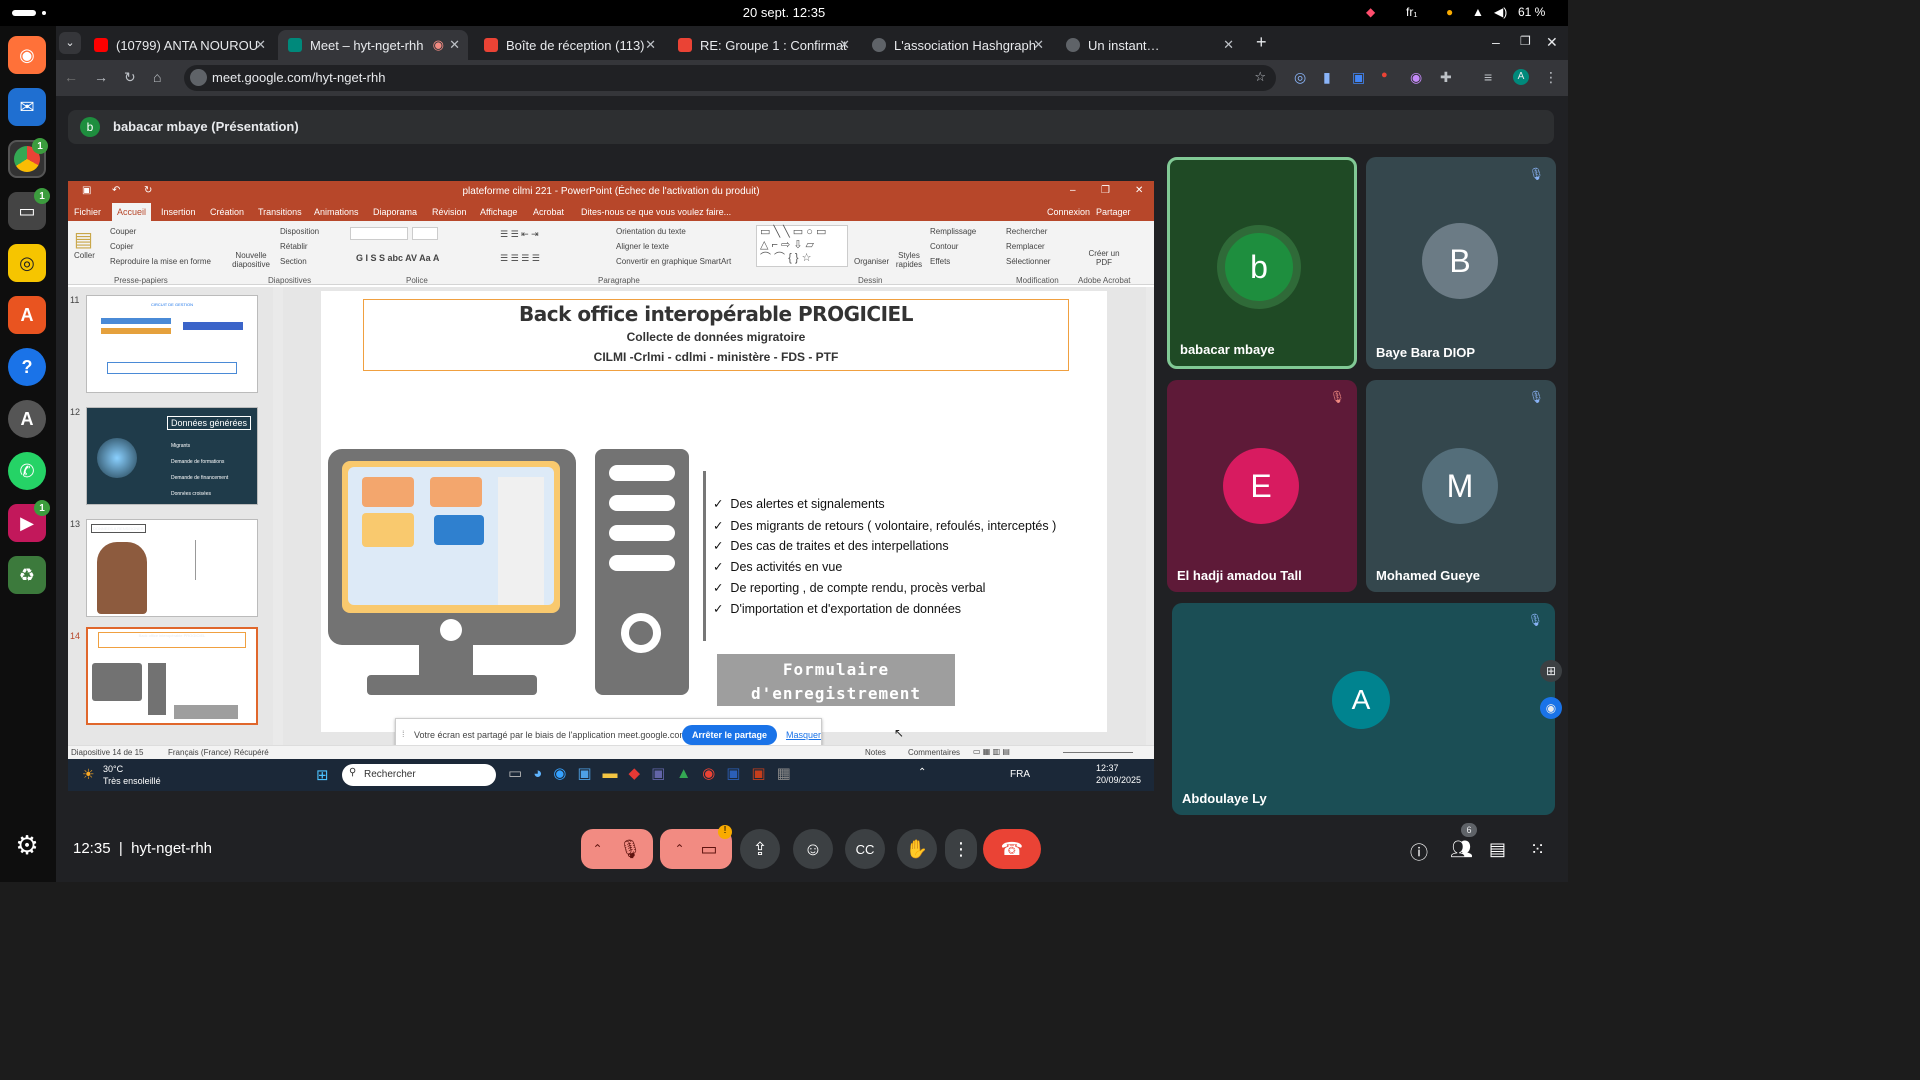 The height and width of the screenshot is (1080, 1920). What do you see at coordinates (865, 849) in the screenshot?
I see `captions-button: CC` at bounding box center [865, 849].